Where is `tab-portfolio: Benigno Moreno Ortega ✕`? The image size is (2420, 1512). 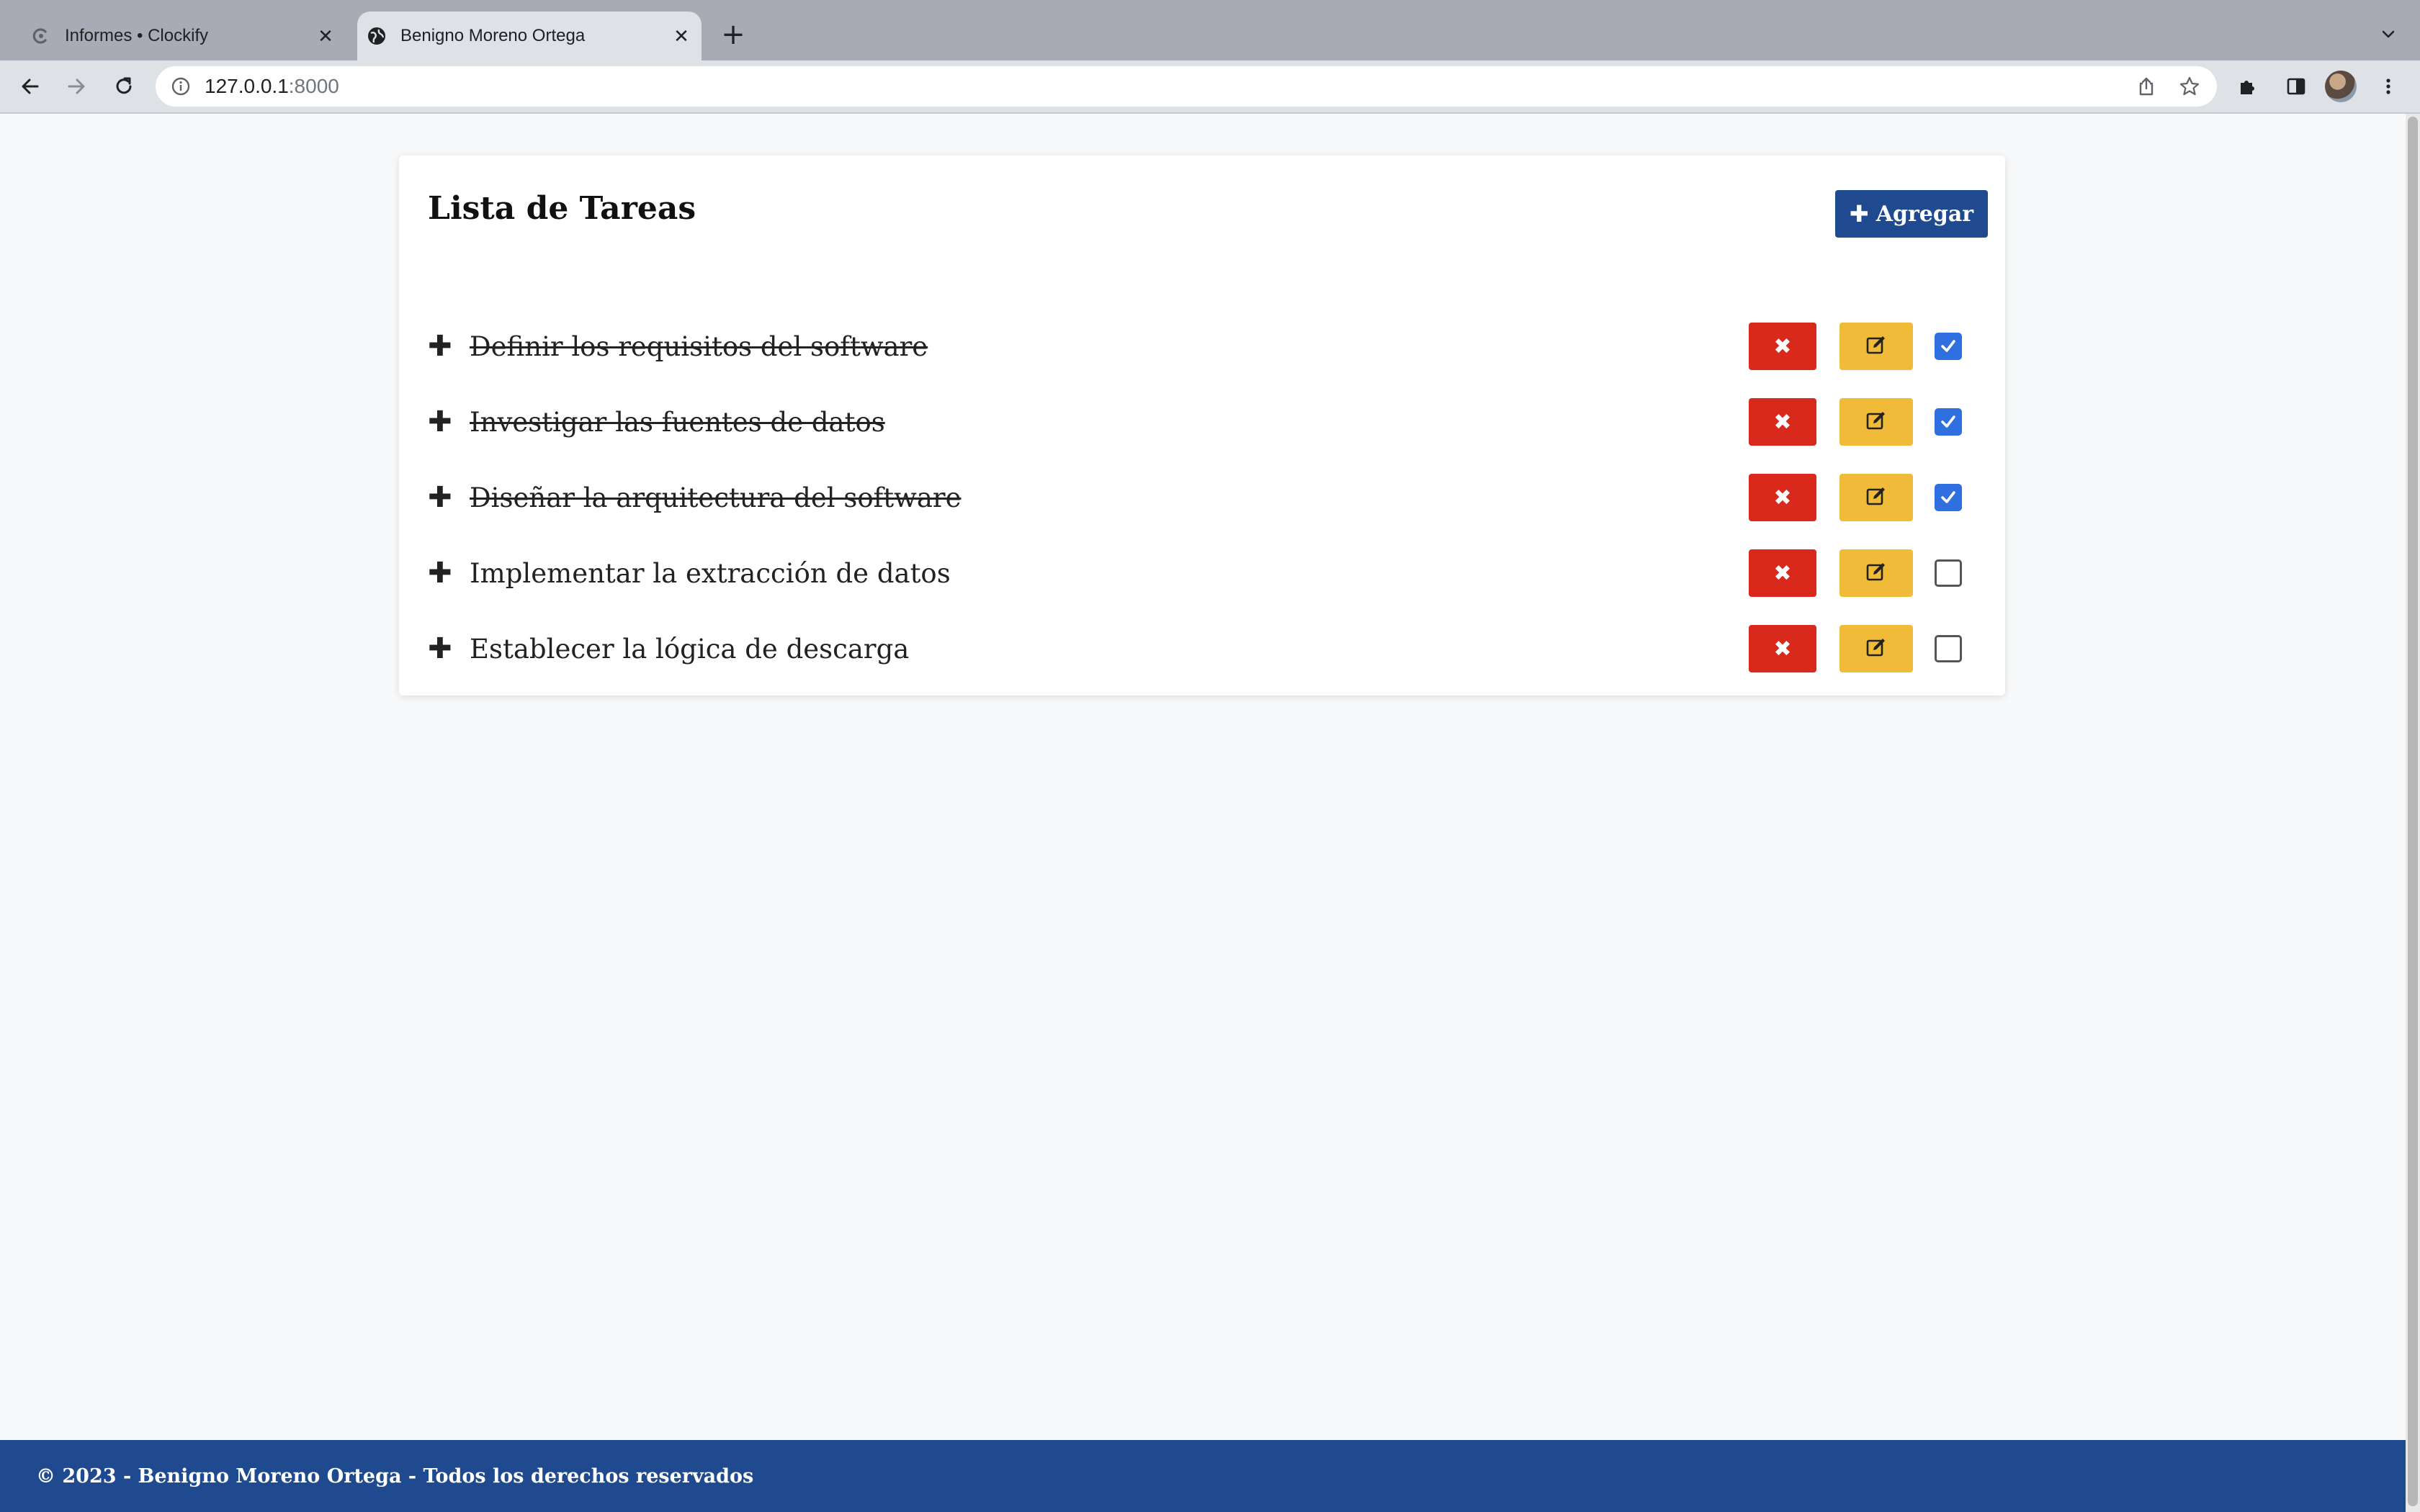 tab-portfolio: Benigno Moreno Ortega ✕ is located at coordinates (529, 36).